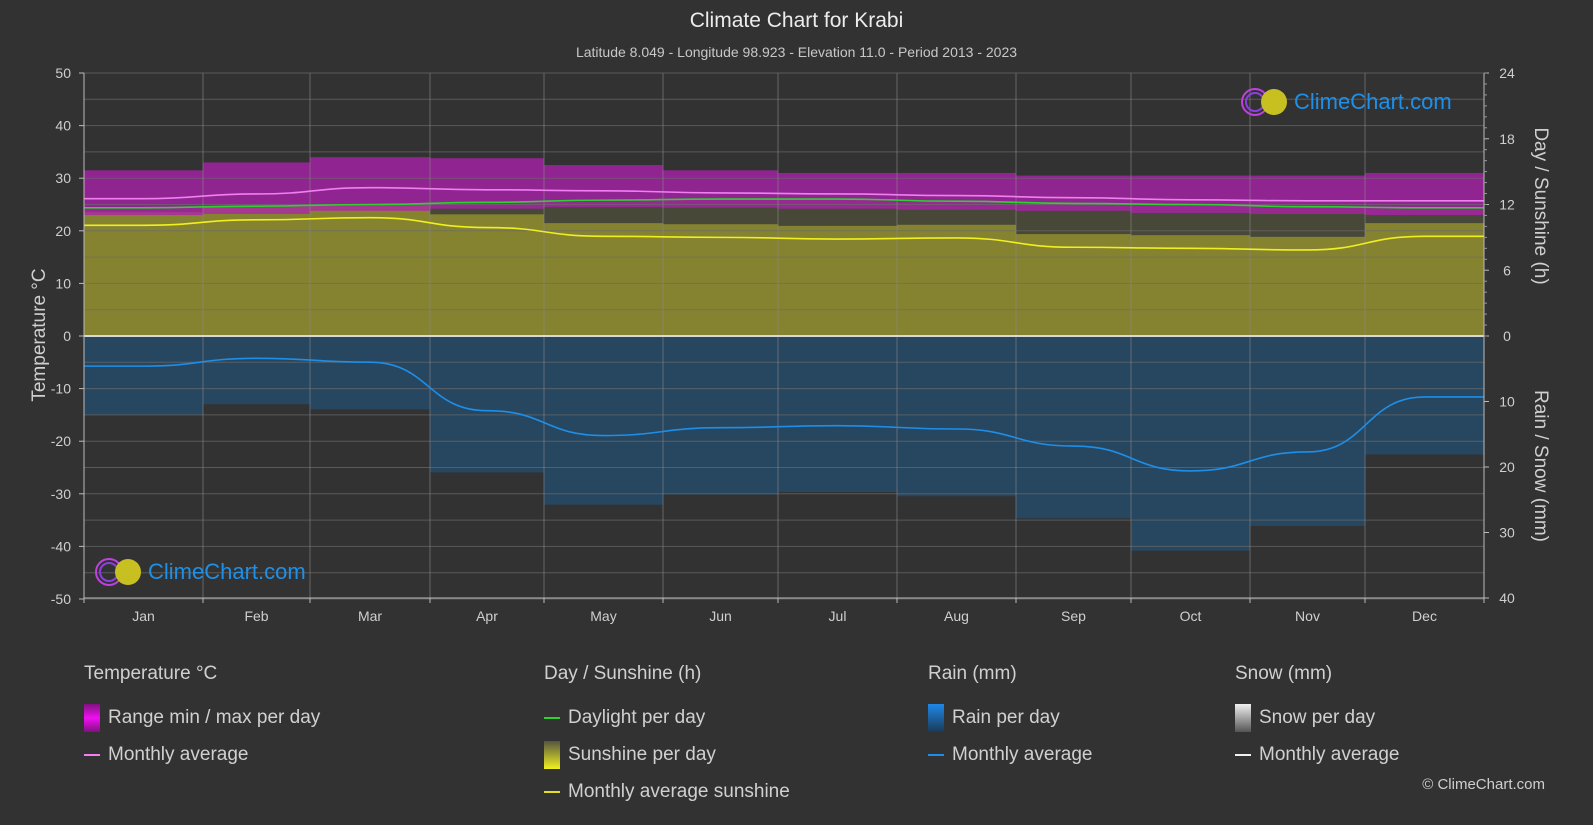 The height and width of the screenshot is (825, 1593). I want to click on legend-rain-title: Rain (mm), so click(972, 673).